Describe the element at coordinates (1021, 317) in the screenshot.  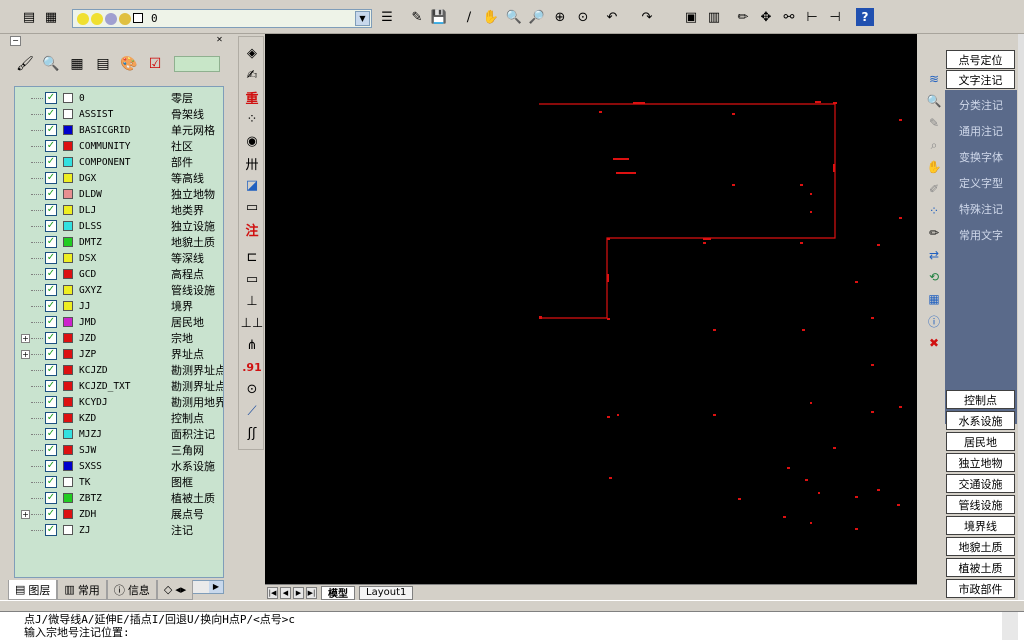
I see `right-scrollbar` at that location.